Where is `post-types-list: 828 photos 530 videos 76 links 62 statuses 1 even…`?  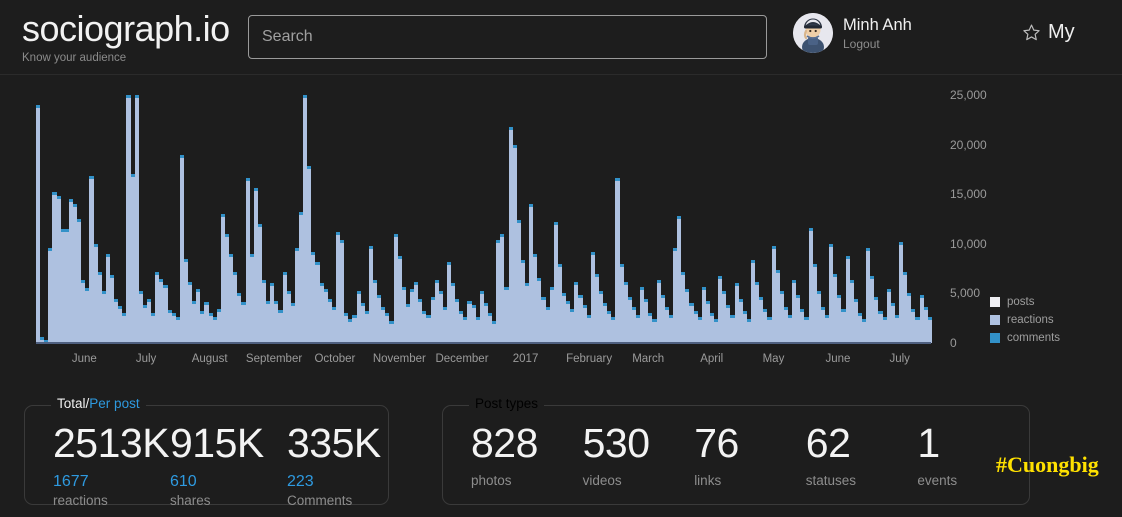 post-types-list: 828 photos 530 videos 76 links 62 statuses 1 even… is located at coordinates (736, 455).